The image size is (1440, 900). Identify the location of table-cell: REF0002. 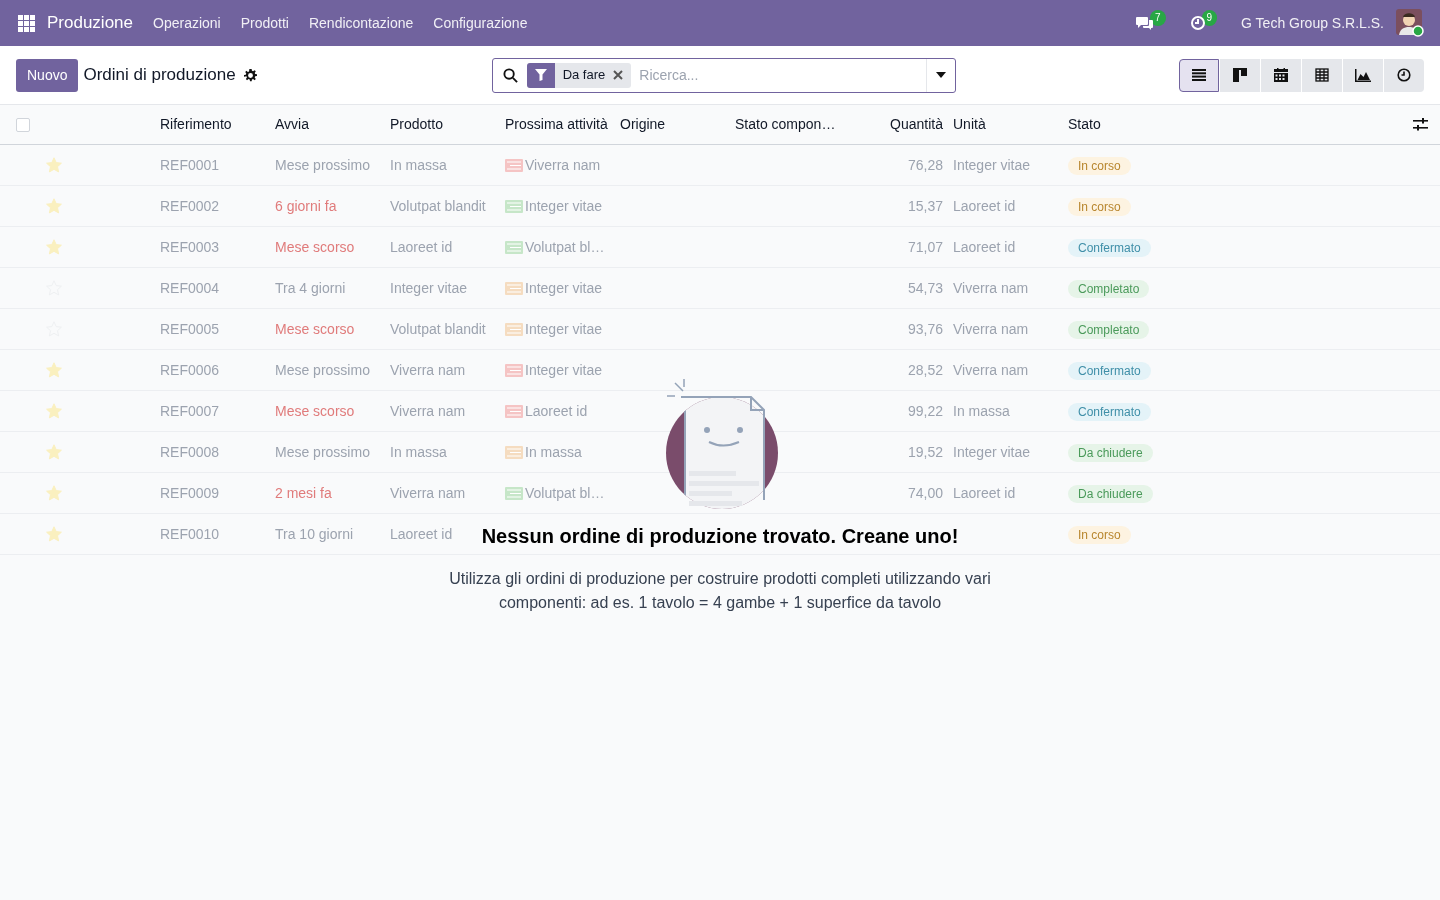
(190, 205).